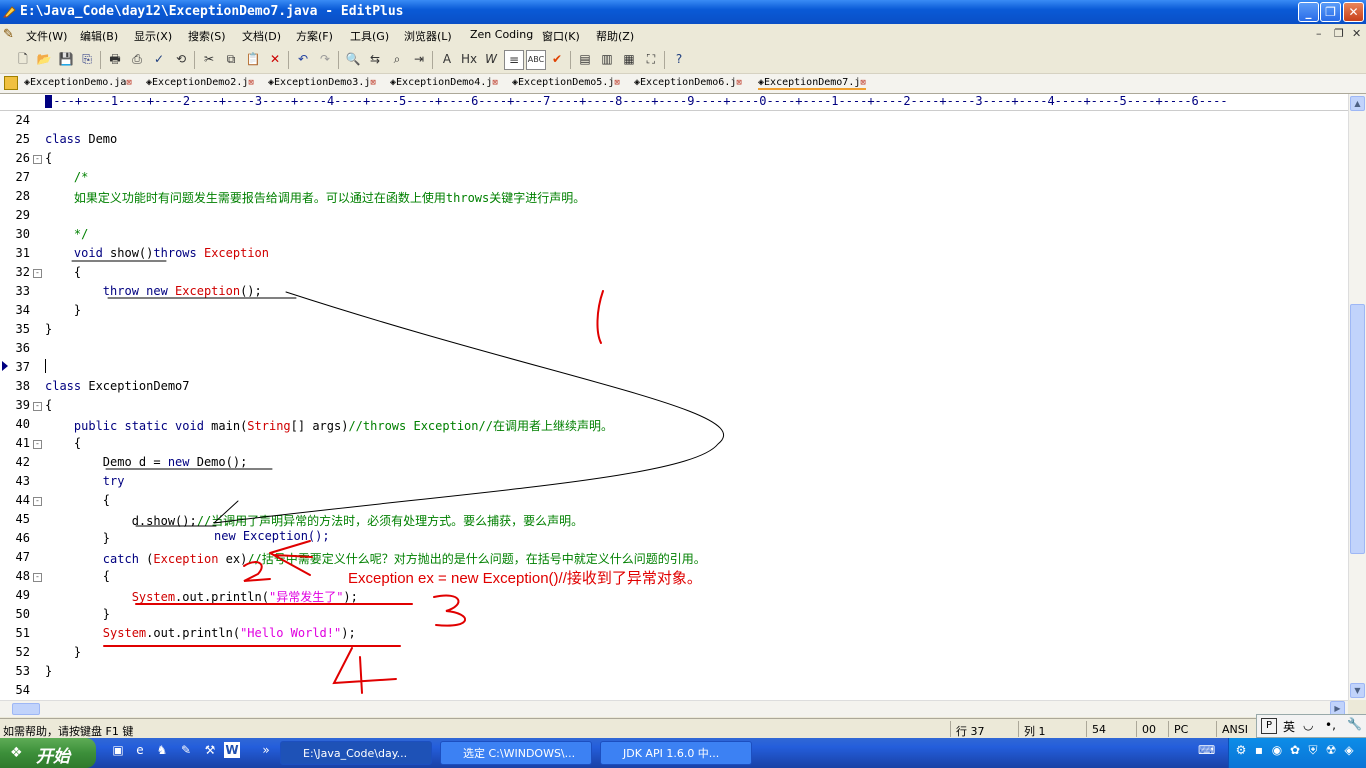  Describe the element at coordinates (812, 83) in the screenshot. I see `tab-exceptiondemo7: ◈ExceptionDemo7.j⊠` at that location.